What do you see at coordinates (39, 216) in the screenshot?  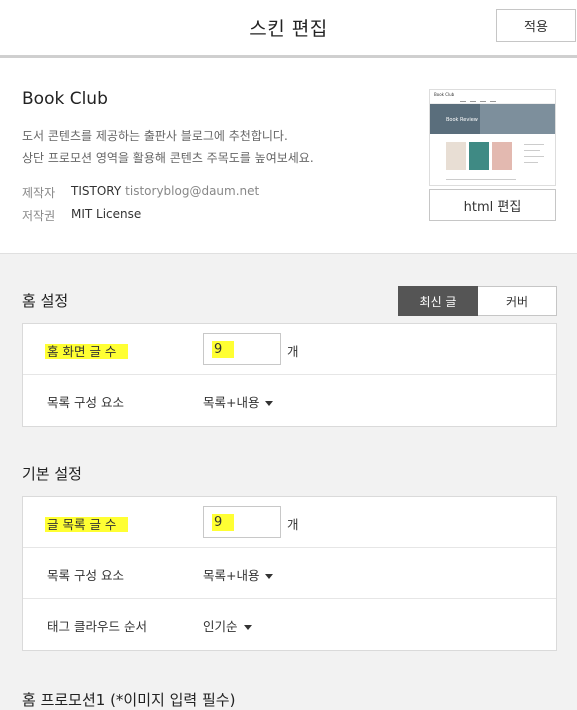 I see `license-key: 저작권` at bounding box center [39, 216].